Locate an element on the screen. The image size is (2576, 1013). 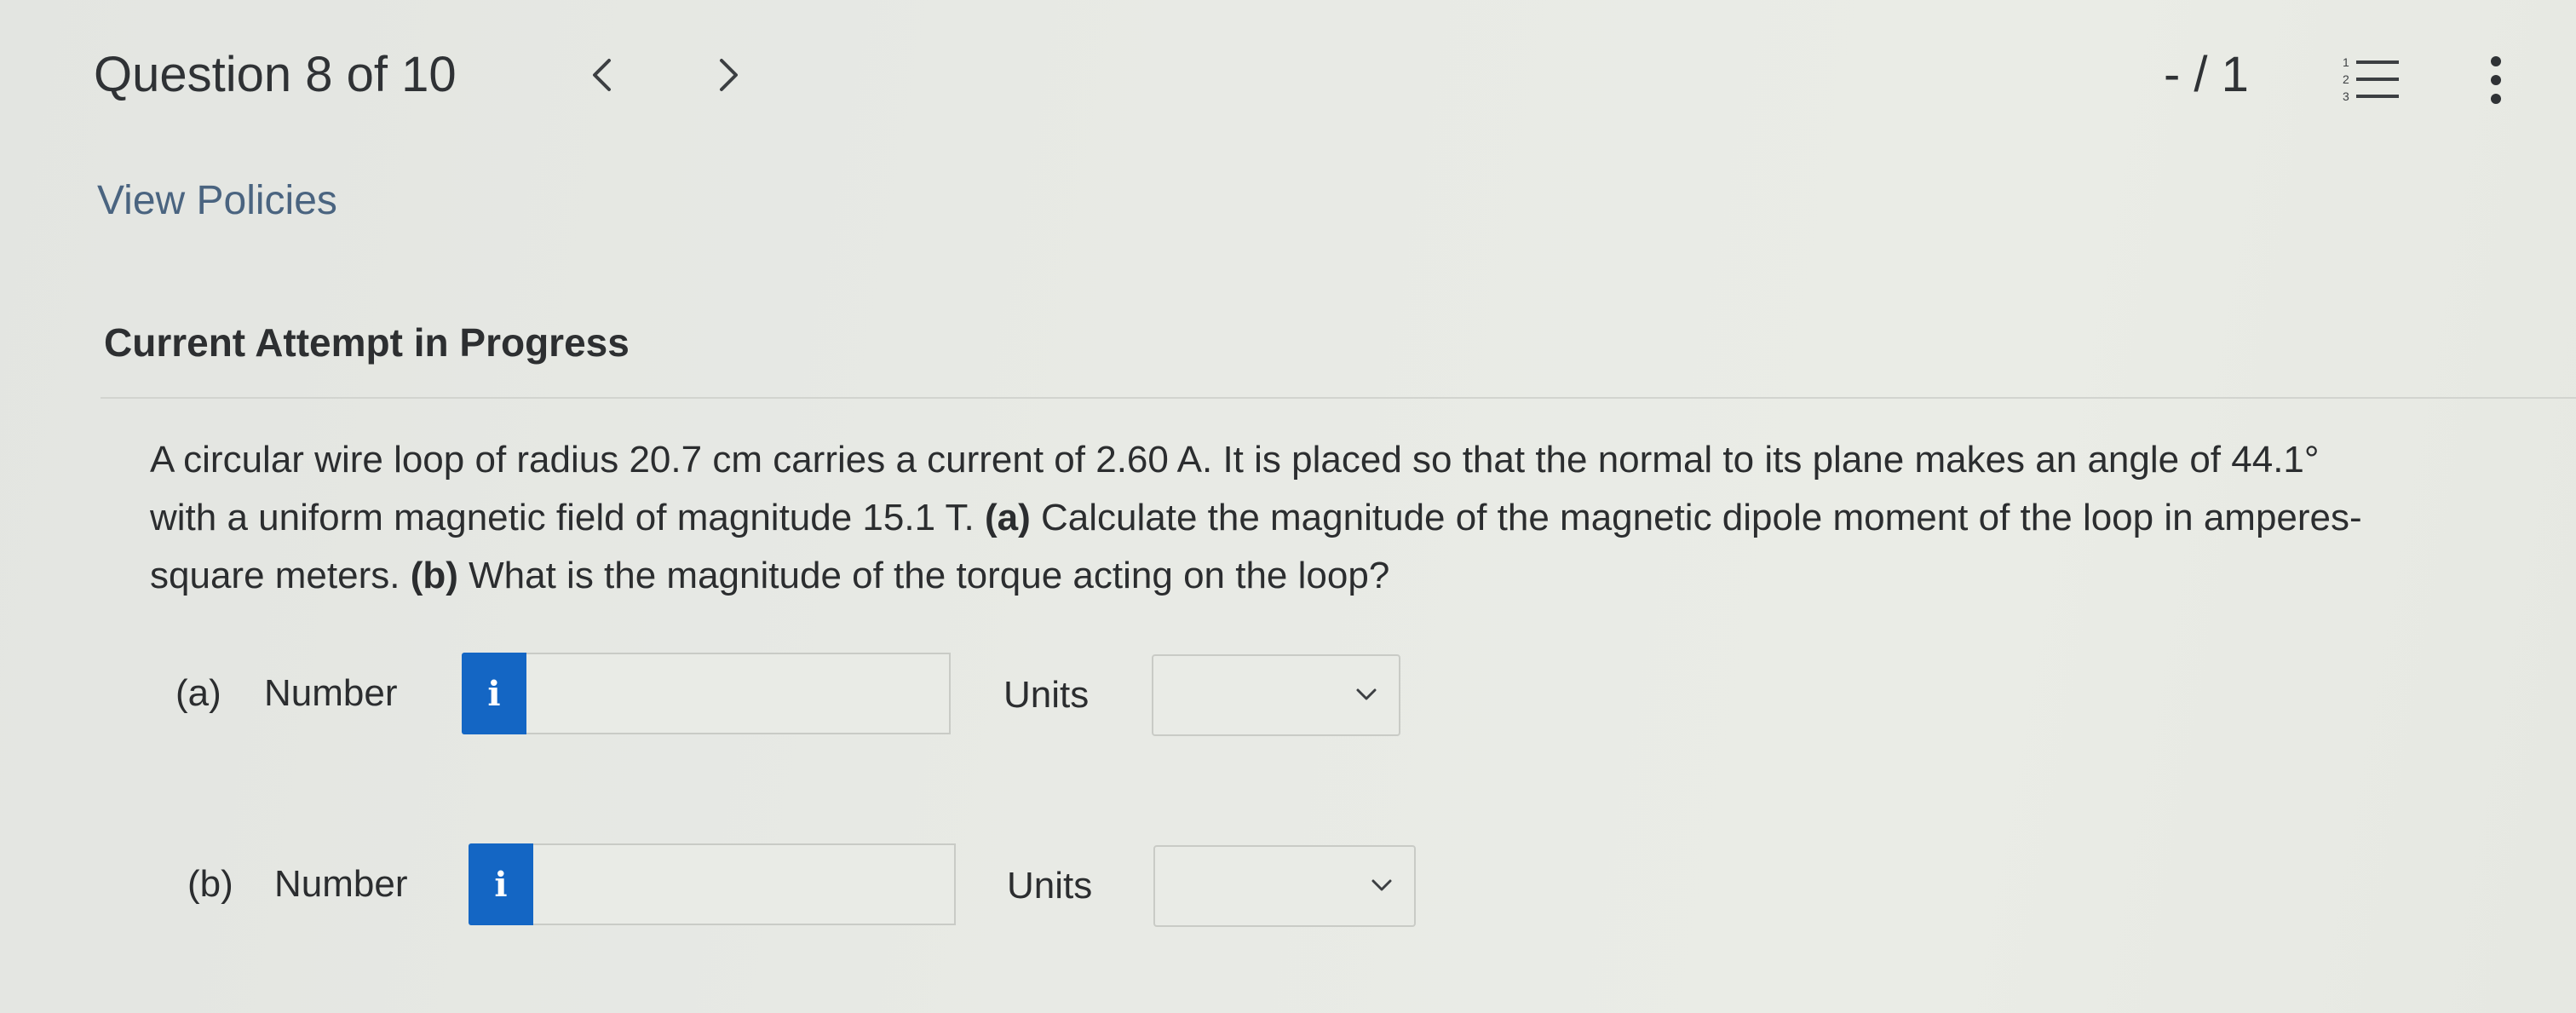
next-question-button is located at coordinates (730, 75).